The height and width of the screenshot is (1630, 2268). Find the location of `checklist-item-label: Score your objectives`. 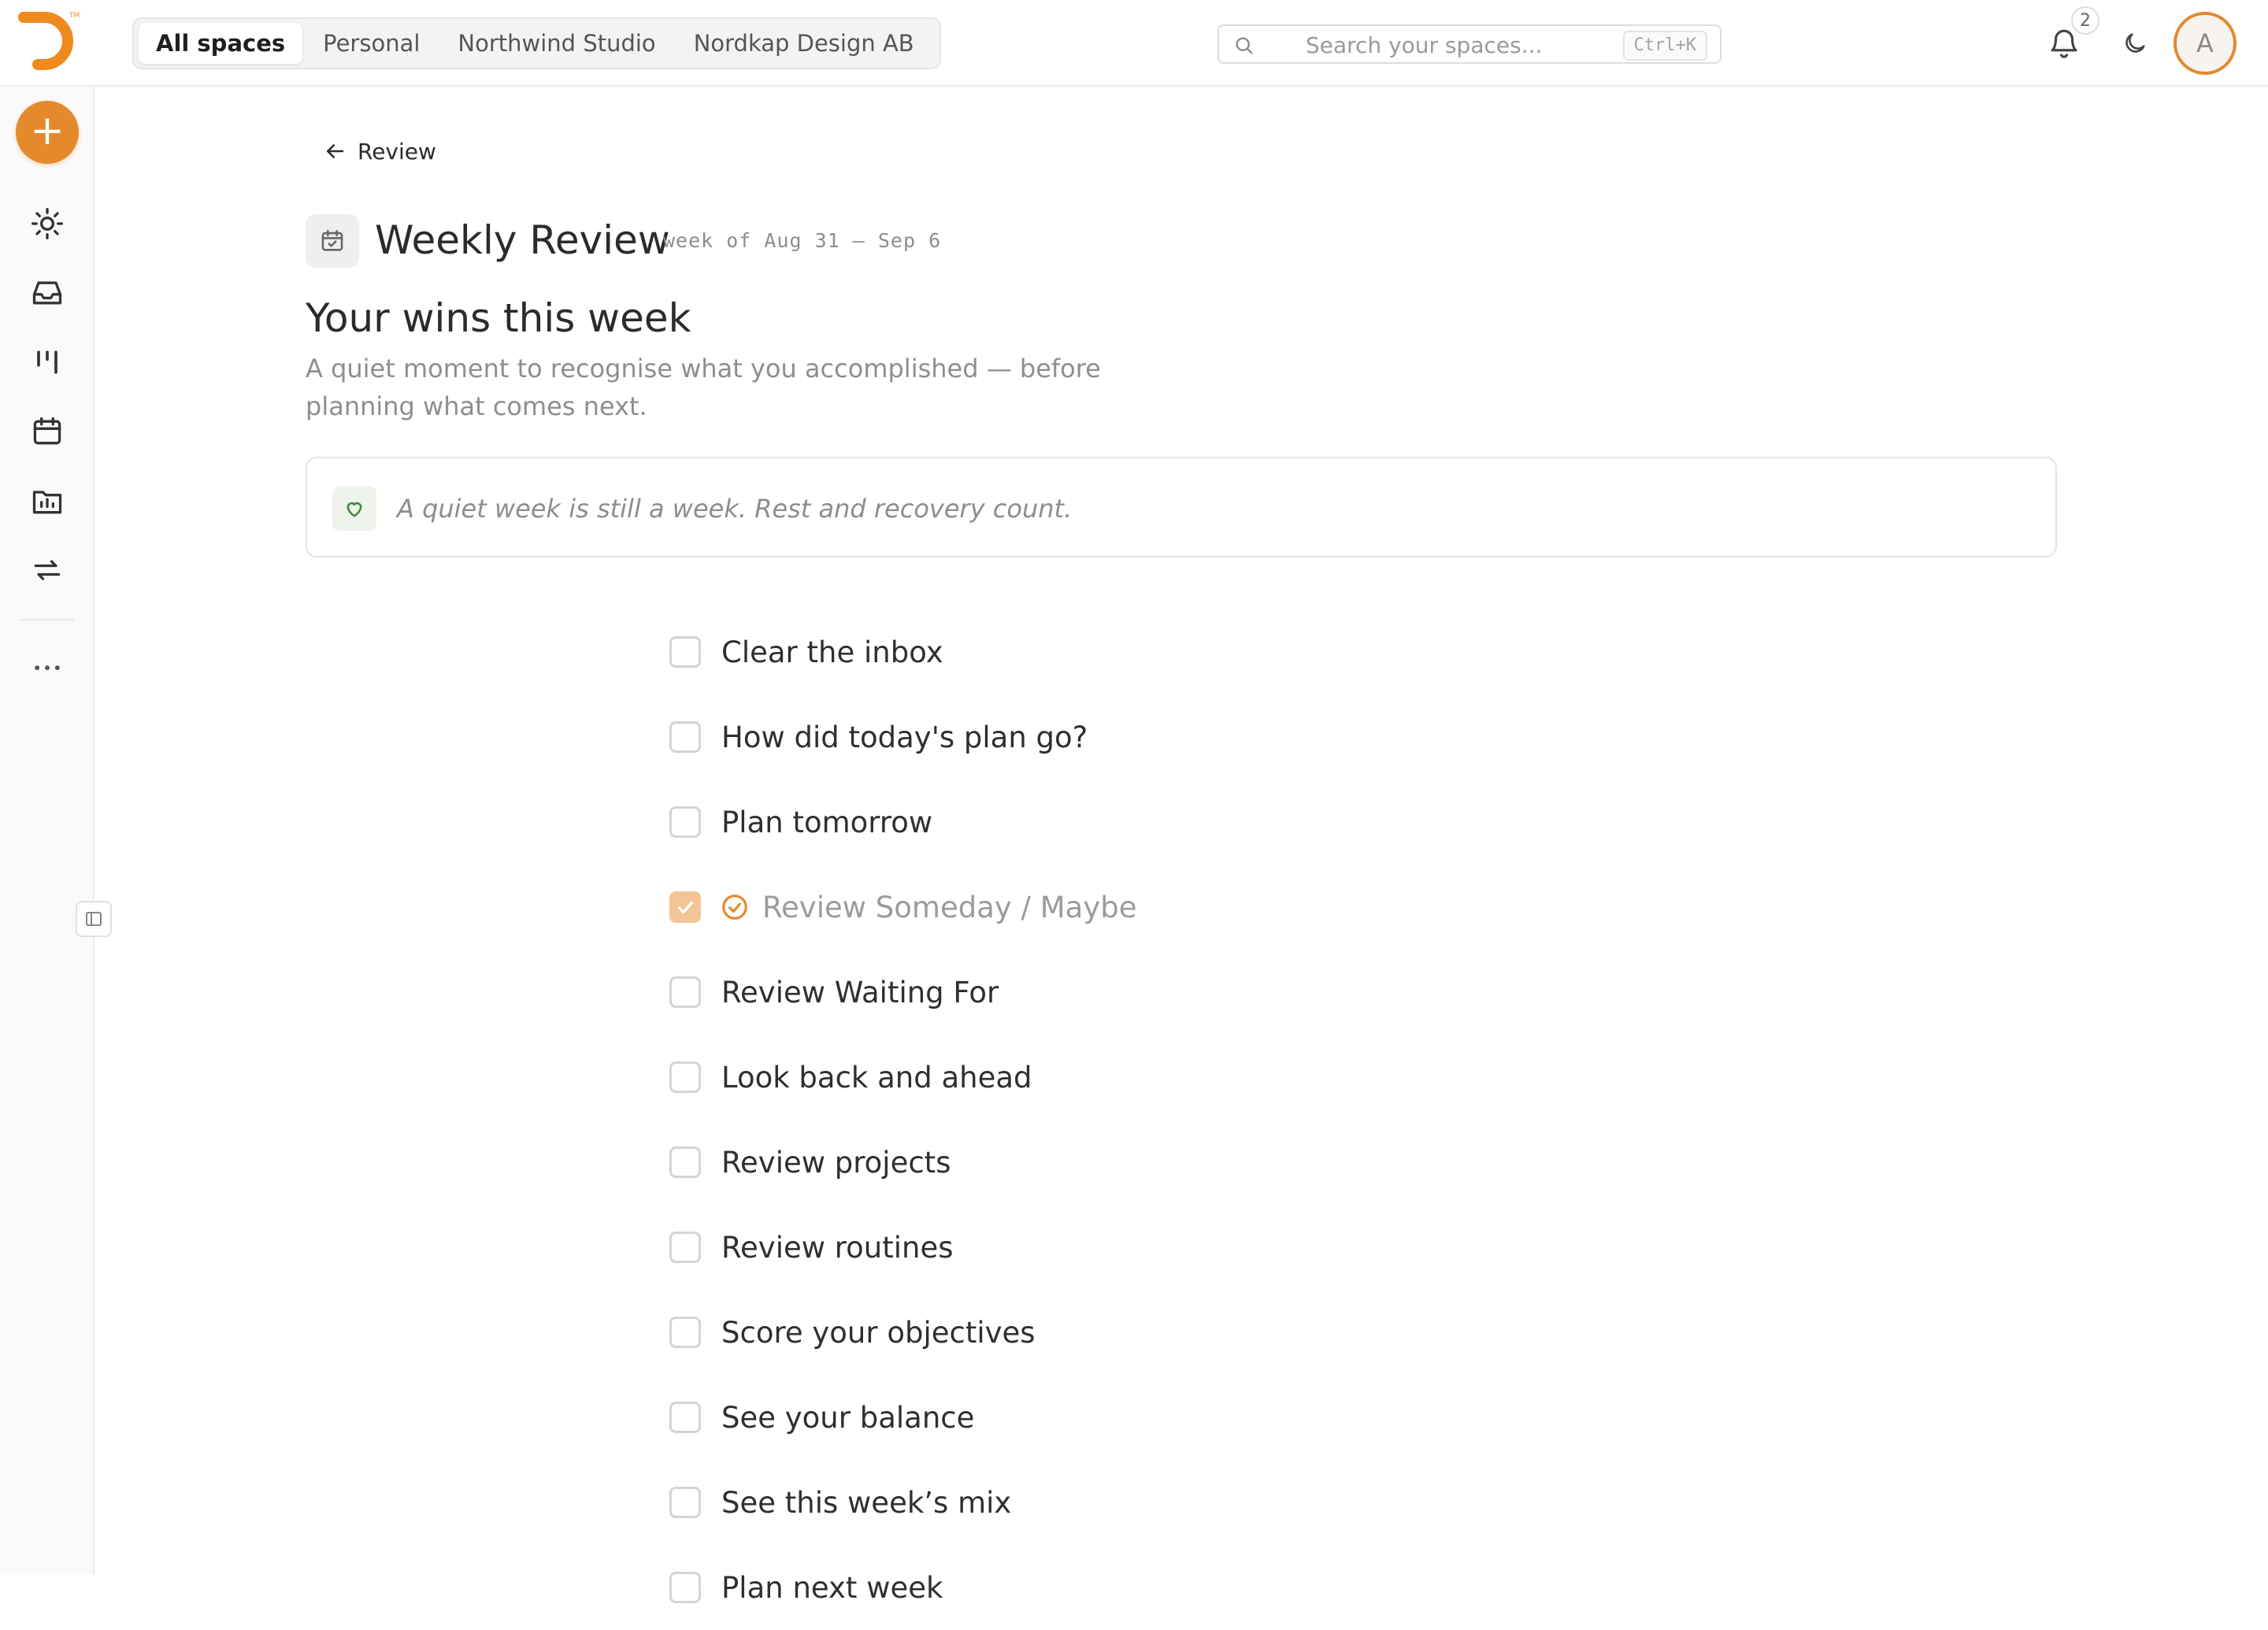

checklist-item-label: Score your objectives is located at coordinates (878, 1332).